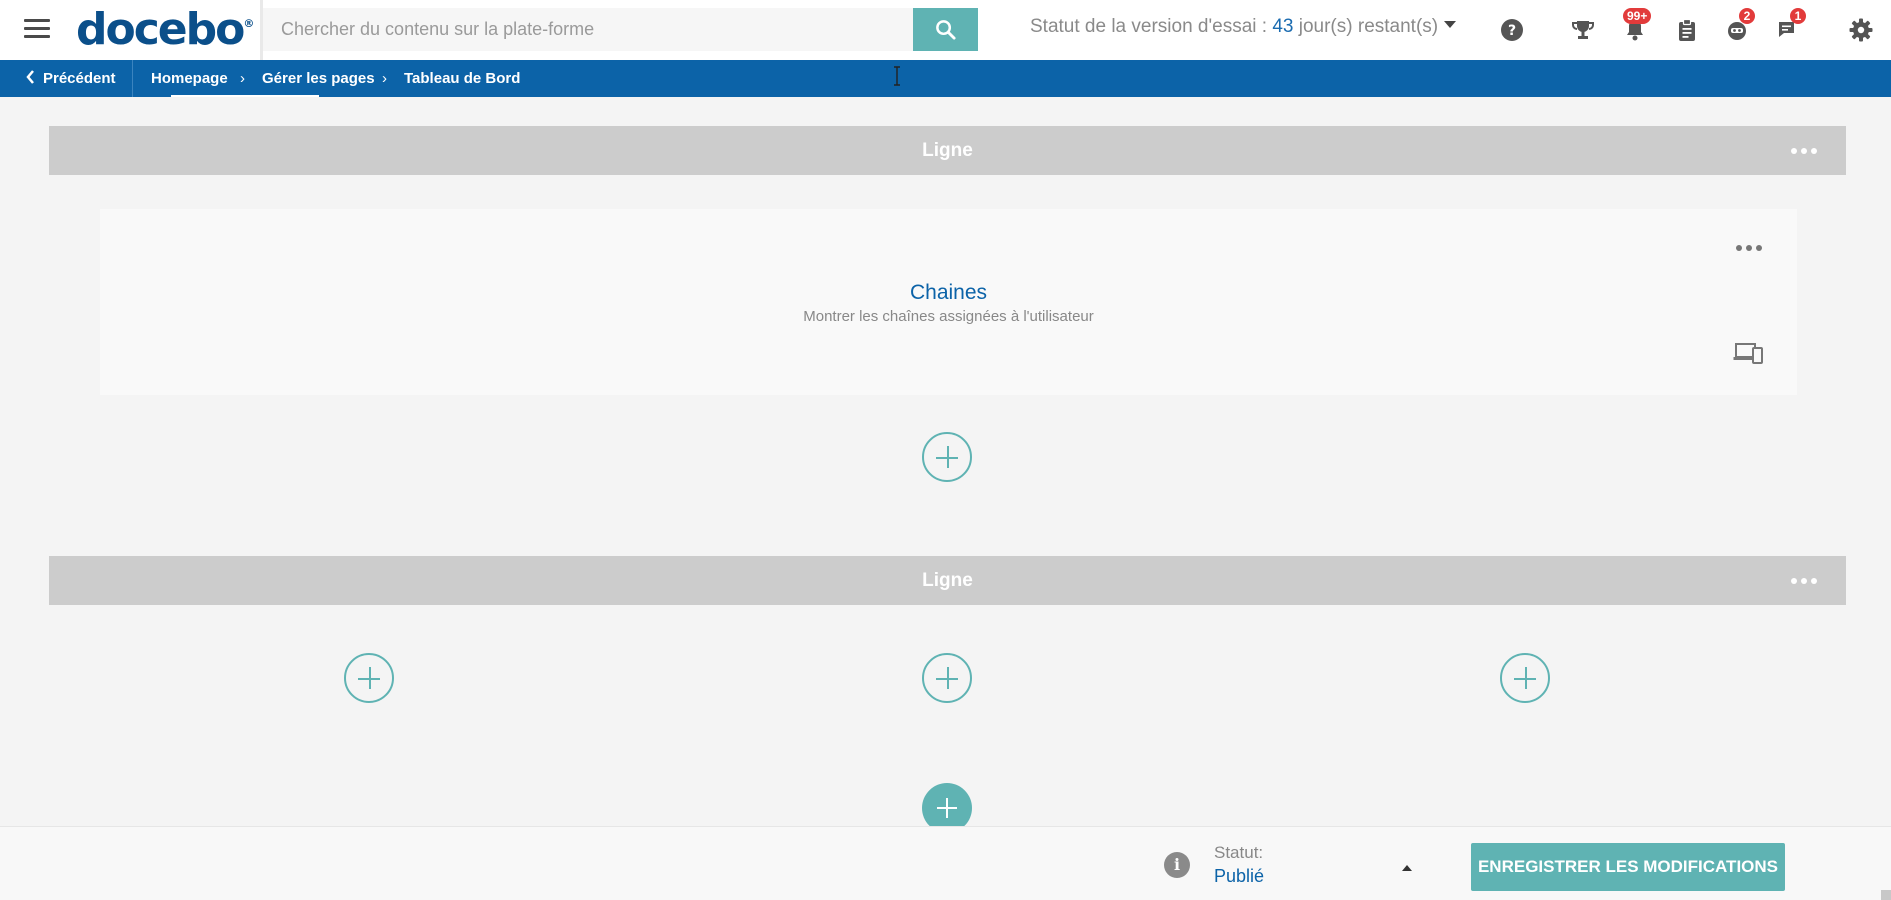 This screenshot has height=900, width=1891. Describe the element at coordinates (462, 78) in the screenshot. I see `breadcrumb-item-dashboard: Tableau de Bord` at that location.